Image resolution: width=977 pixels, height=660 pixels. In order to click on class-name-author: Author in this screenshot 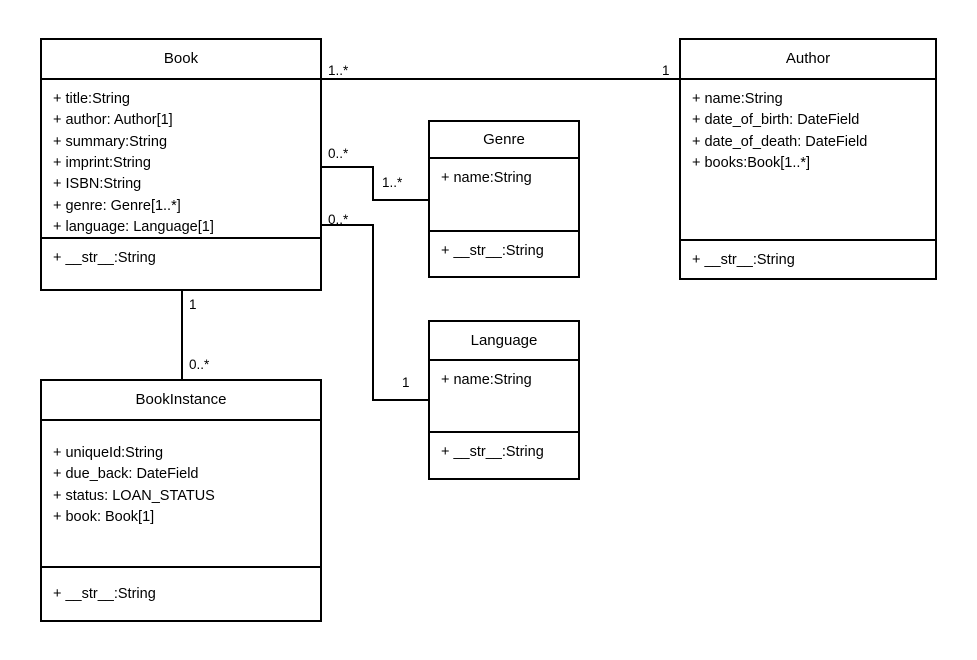, I will do `click(808, 58)`.